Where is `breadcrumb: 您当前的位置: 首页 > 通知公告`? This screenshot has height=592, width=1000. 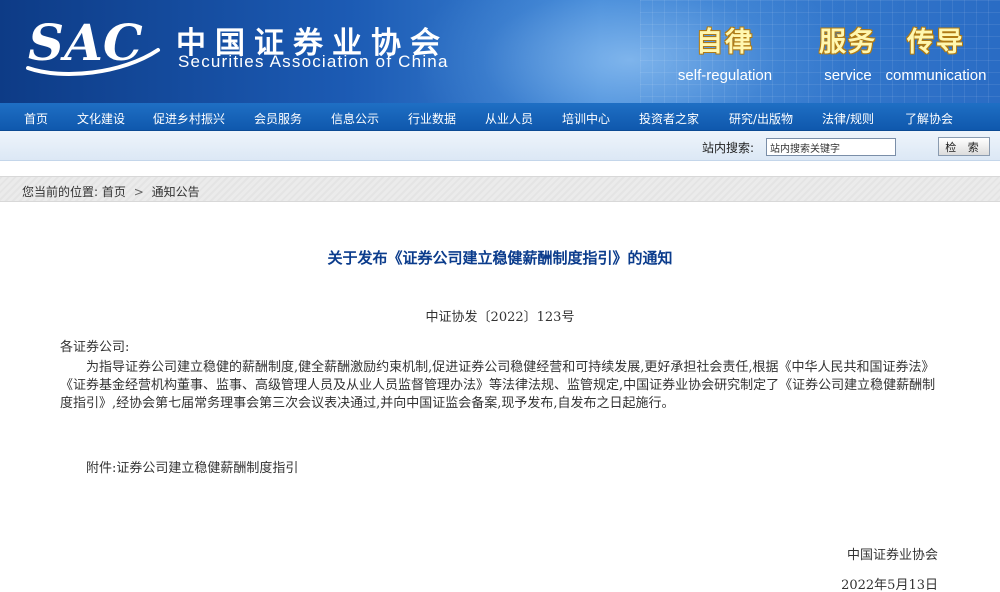 breadcrumb: 您当前的位置: 首页 > 通知公告 is located at coordinates (500, 189).